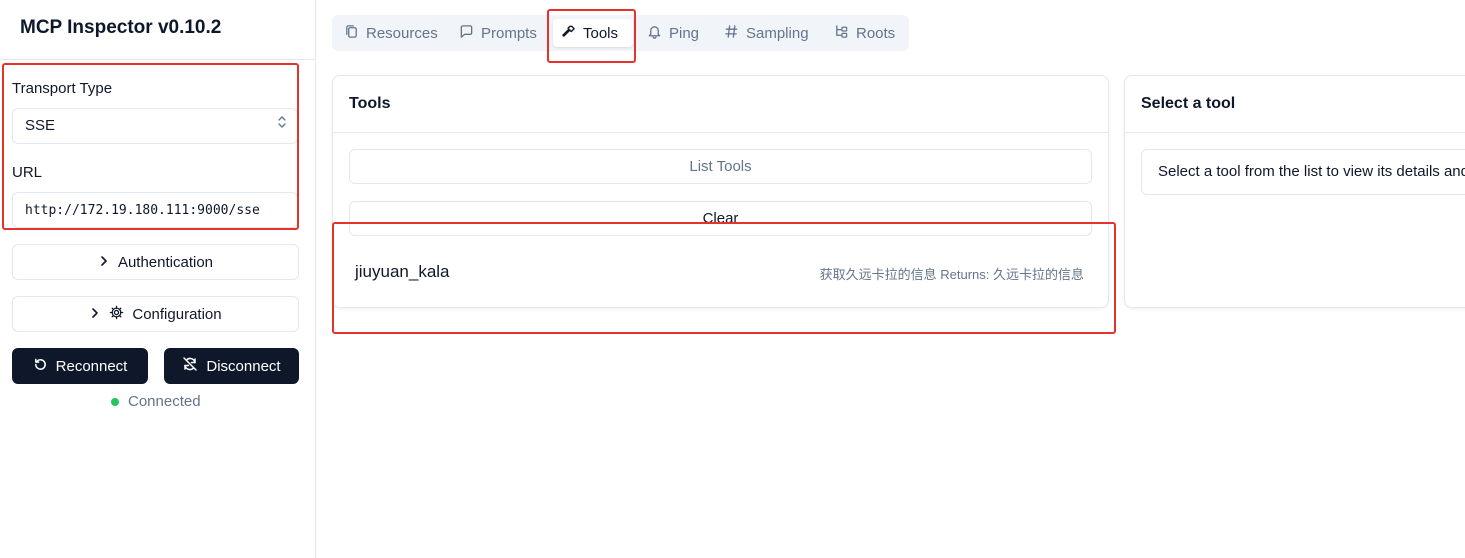 The height and width of the screenshot is (558, 1465). What do you see at coordinates (177, 314) in the screenshot?
I see `configuration-label: Configuration` at bounding box center [177, 314].